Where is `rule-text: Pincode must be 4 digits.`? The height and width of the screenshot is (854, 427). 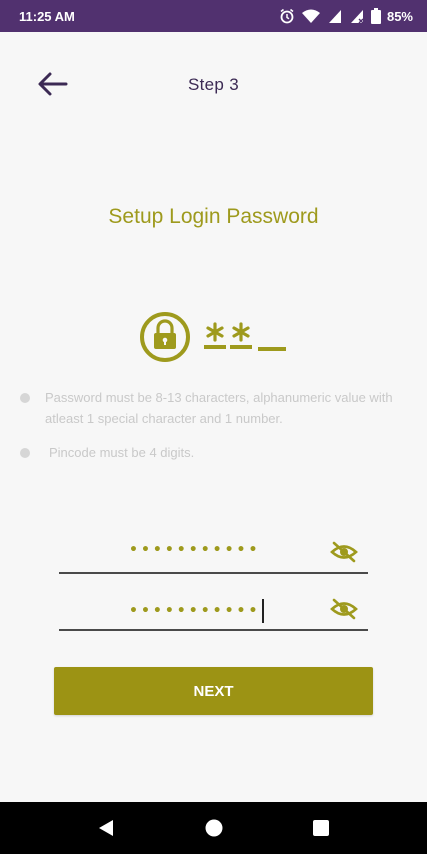
rule-text: Pincode must be 4 digits. is located at coordinates (122, 452).